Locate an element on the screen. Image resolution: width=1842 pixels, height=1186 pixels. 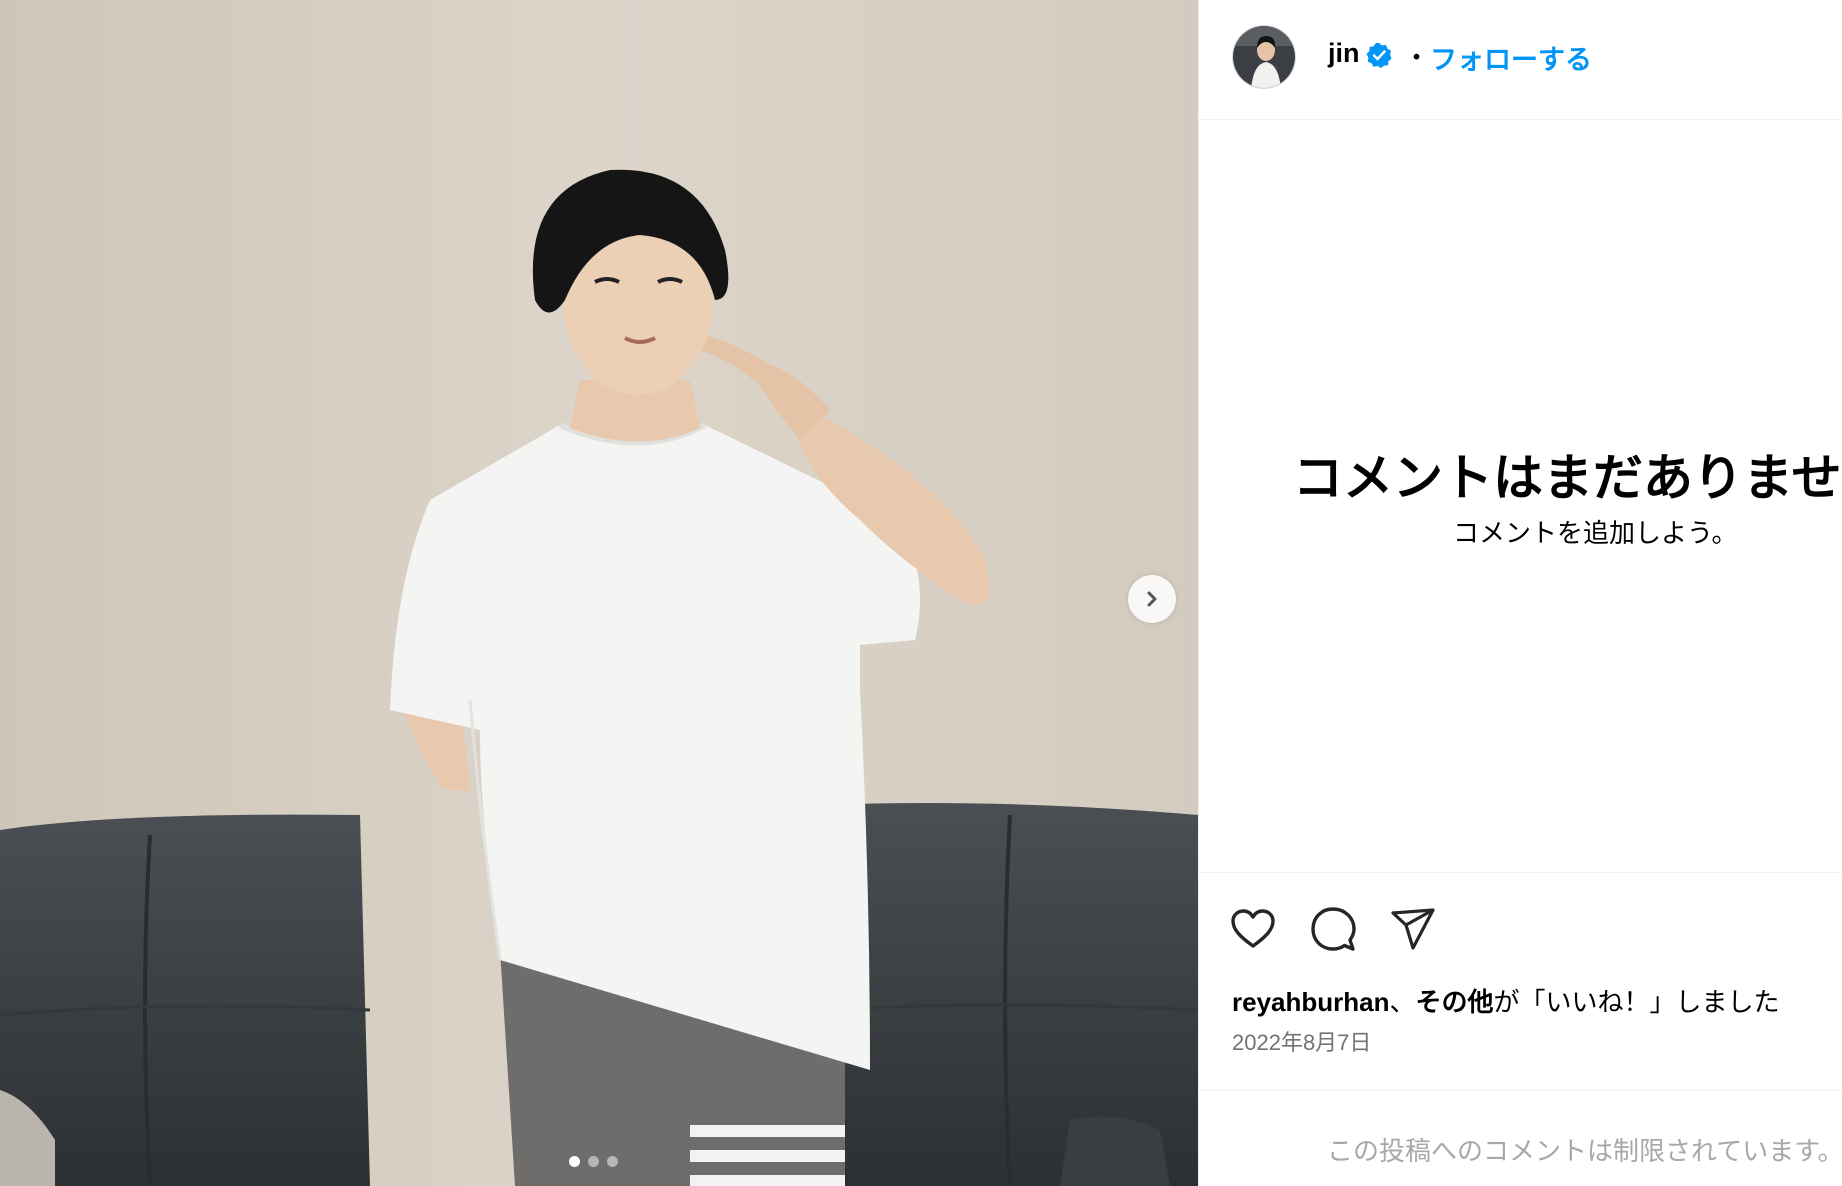
post-header: jin ・ フォローする is located at coordinates (1520, 60).